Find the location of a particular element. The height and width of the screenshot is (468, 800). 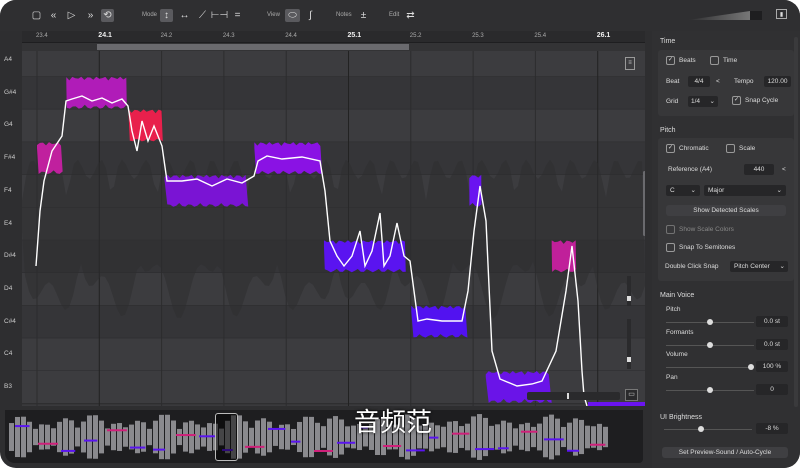

zoom-level-wedge is located at coordinates (719, 15).